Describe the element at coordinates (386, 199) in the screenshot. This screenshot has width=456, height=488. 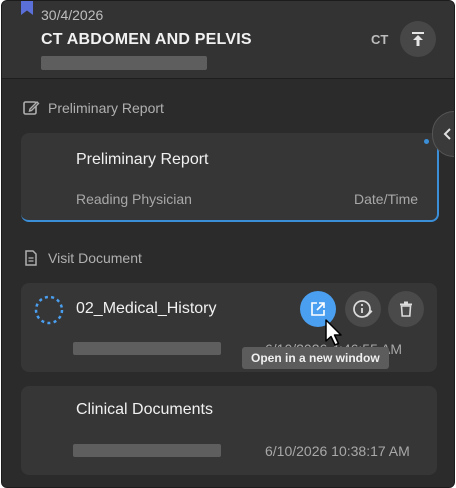
I see `date-time-label: Date/Time` at that location.